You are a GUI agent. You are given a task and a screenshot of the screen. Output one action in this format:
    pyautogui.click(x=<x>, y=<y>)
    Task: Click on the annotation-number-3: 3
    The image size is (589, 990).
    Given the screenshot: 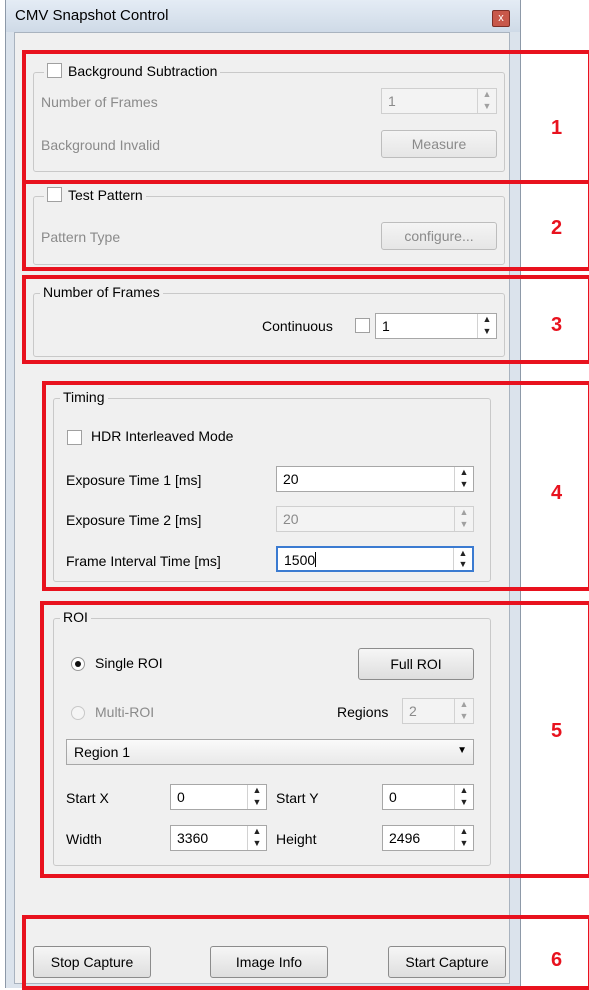 What is the action you would take?
    pyautogui.click(x=557, y=325)
    